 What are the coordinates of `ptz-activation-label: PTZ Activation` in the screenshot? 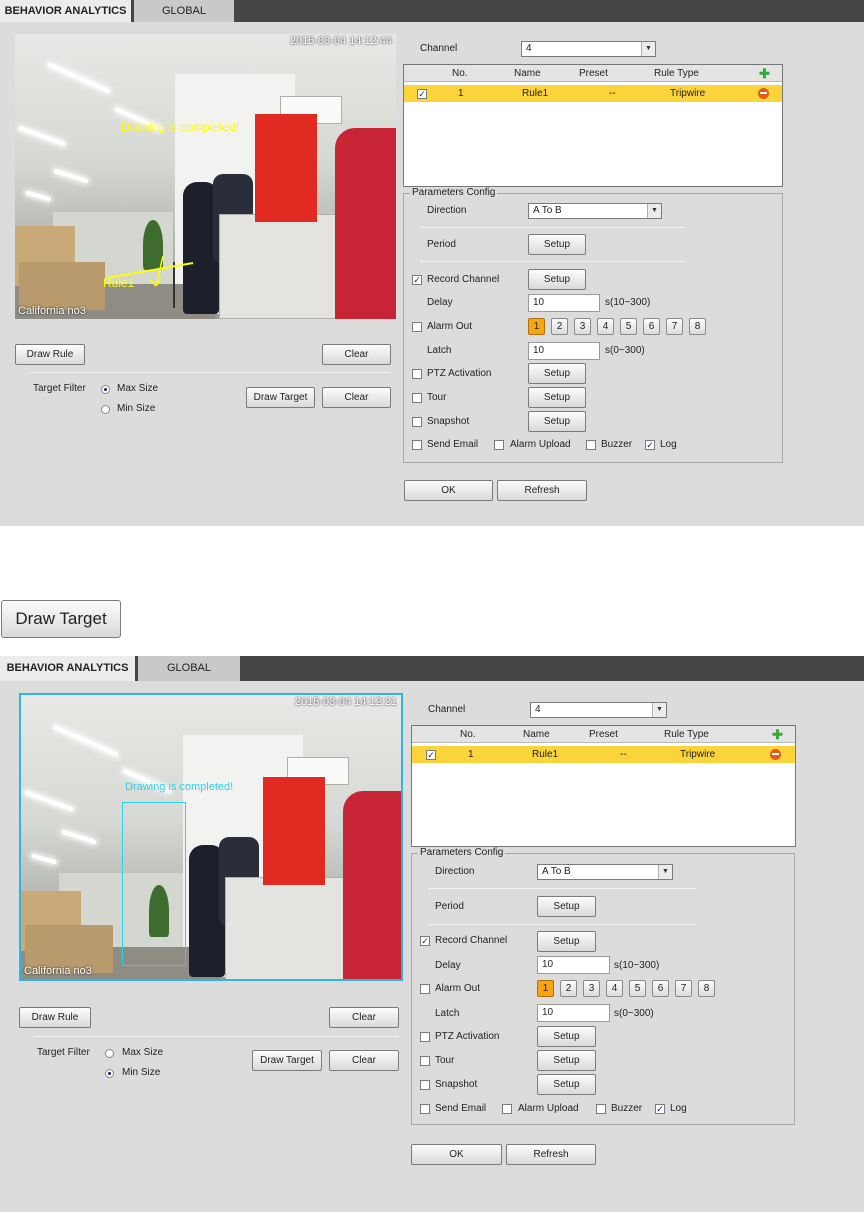 It's located at (467, 1036).